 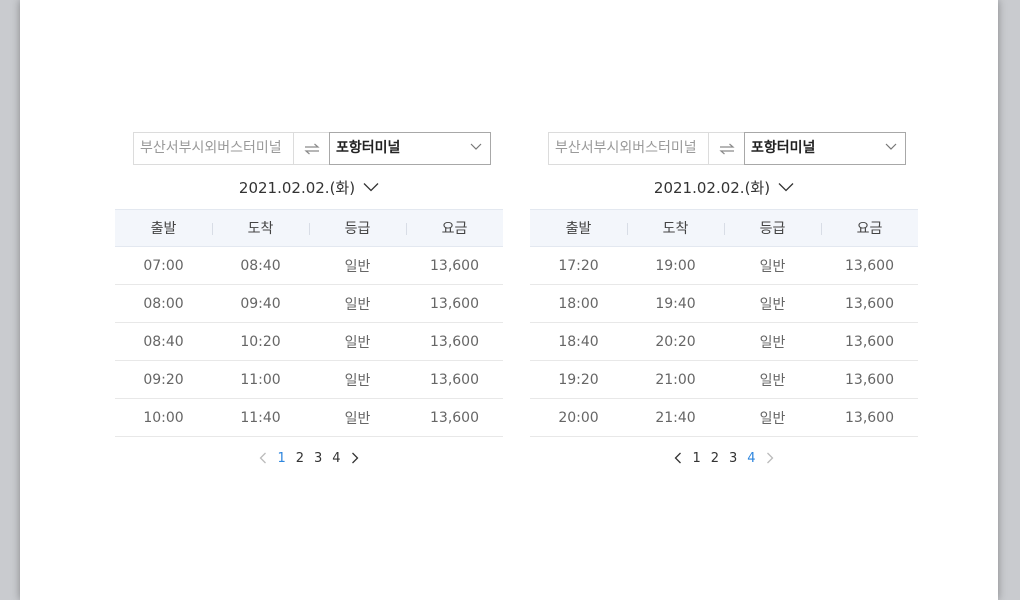 What do you see at coordinates (724, 342) in the screenshot?
I see `table-row: 18:40 20:20 일반 13,600` at bounding box center [724, 342].